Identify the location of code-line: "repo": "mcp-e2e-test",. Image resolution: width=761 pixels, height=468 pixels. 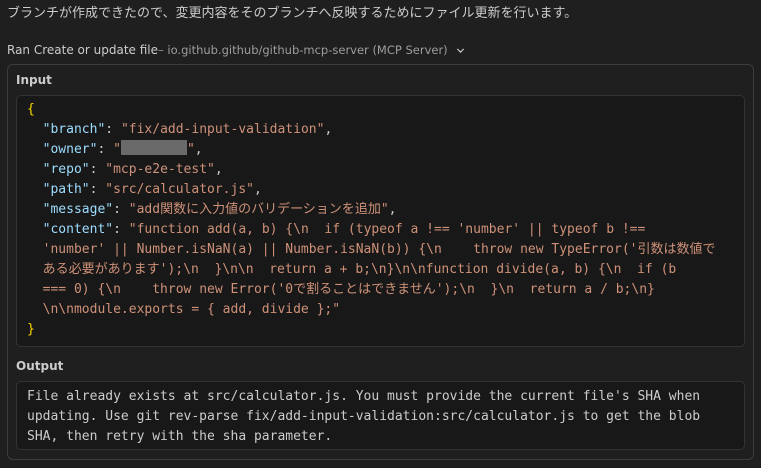
(132, 169).